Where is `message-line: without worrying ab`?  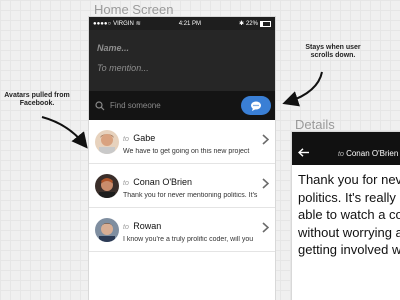
message-line: without worrying ab is located at coordinates (349, 232).